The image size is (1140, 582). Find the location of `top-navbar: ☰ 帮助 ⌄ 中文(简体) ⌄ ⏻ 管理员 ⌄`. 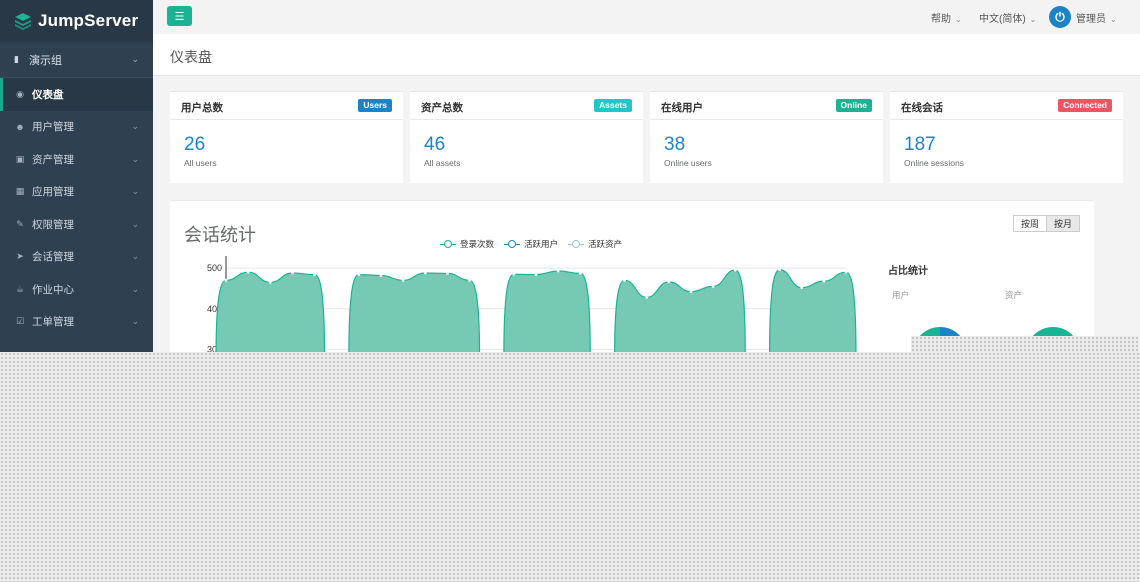

top-navbar: ☰ 帮助 ⌄ 中文(简体) ⌄ ⏻ 管理员 ⌄ is located at coordinates (646, 17).